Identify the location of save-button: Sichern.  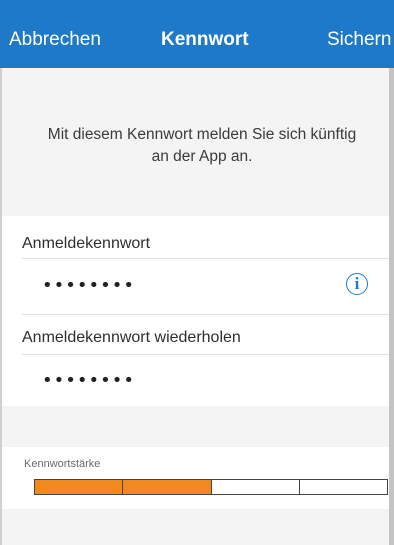
(359, 40).